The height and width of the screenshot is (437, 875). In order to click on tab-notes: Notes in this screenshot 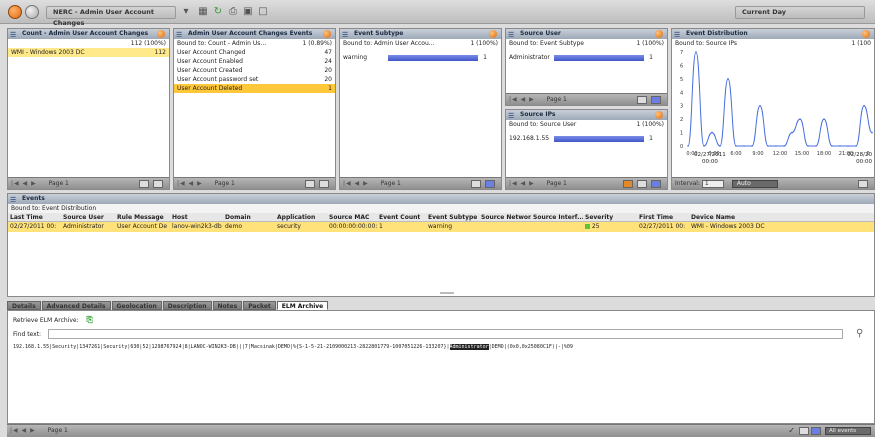, I will do `click(227, 305)`.